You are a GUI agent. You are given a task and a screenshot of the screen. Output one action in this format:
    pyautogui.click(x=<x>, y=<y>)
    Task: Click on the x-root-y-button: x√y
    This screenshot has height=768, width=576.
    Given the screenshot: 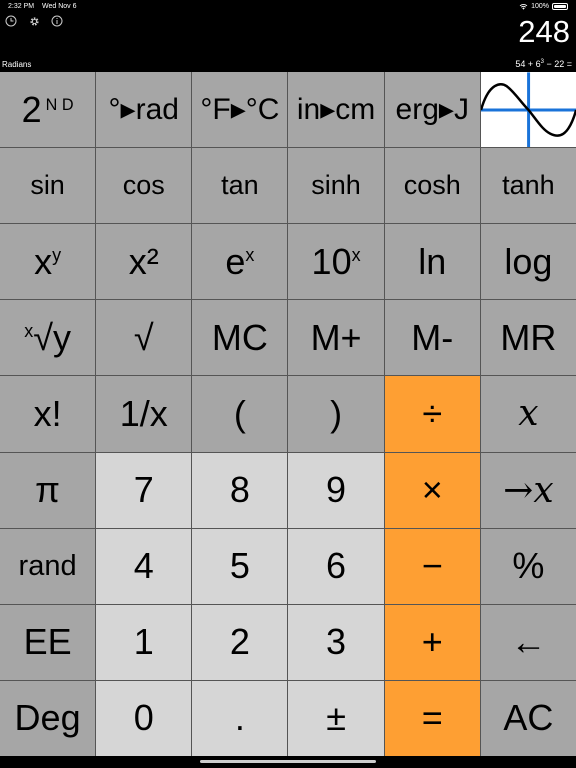 What is the action you would take?
    pyautogui.click(x=48, y=338)
    